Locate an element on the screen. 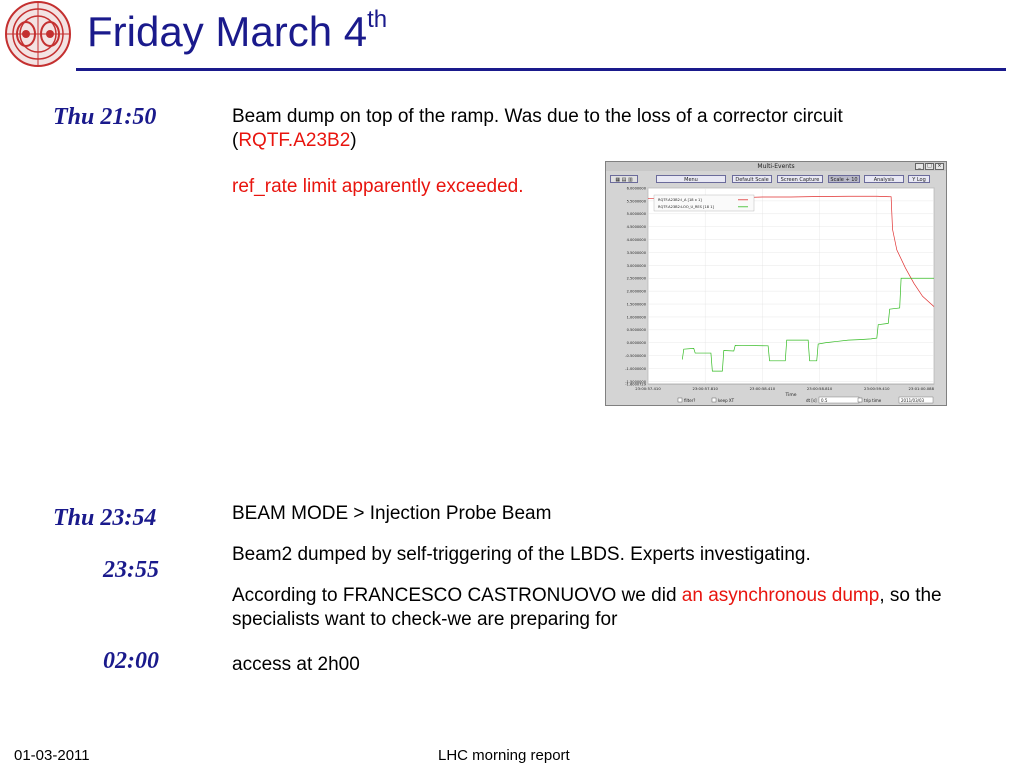  circuit-name: RQTF.A23B2 is located at coordinates (294, 140).